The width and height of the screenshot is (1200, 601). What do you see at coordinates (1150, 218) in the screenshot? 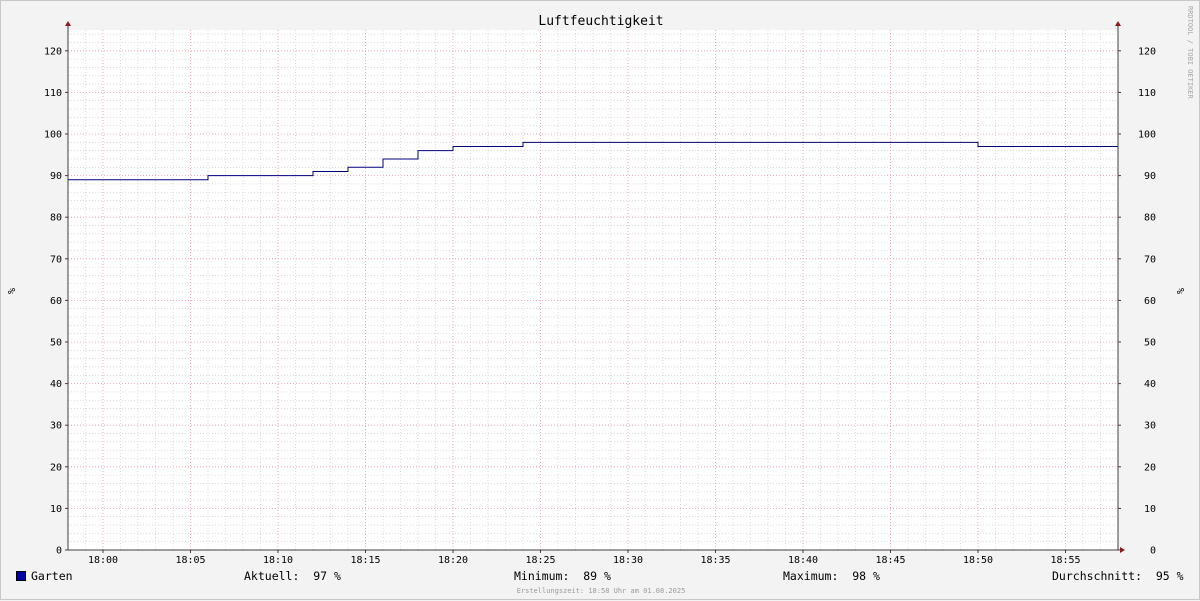
I see `y-tick-label-right: 80` at bounding box center [1150, 218].